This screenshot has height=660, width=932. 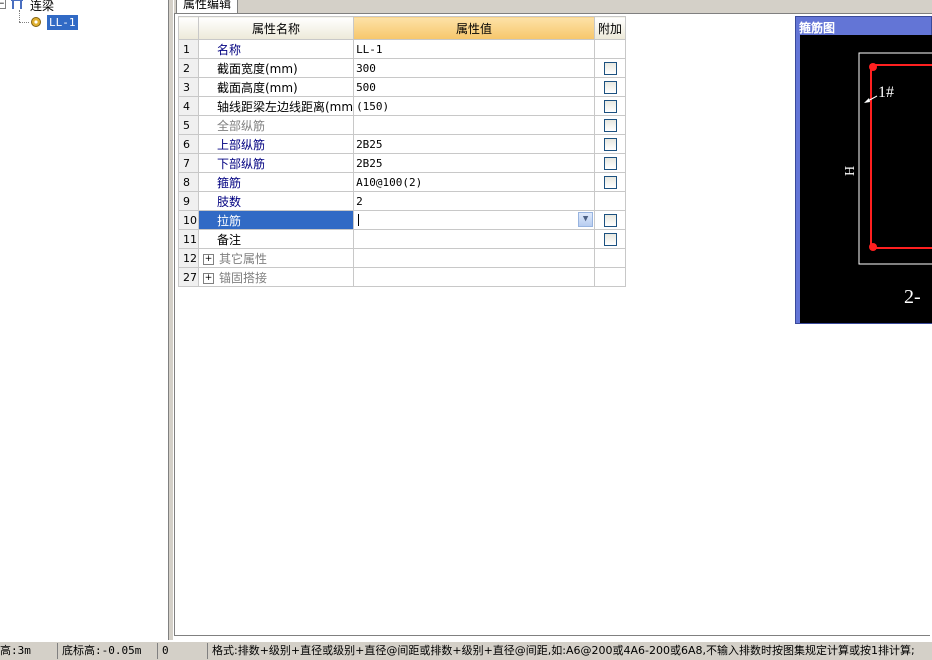 I want to click on grid-row: 2 截面宽度(mm) 300, so click(x=402, y=68).